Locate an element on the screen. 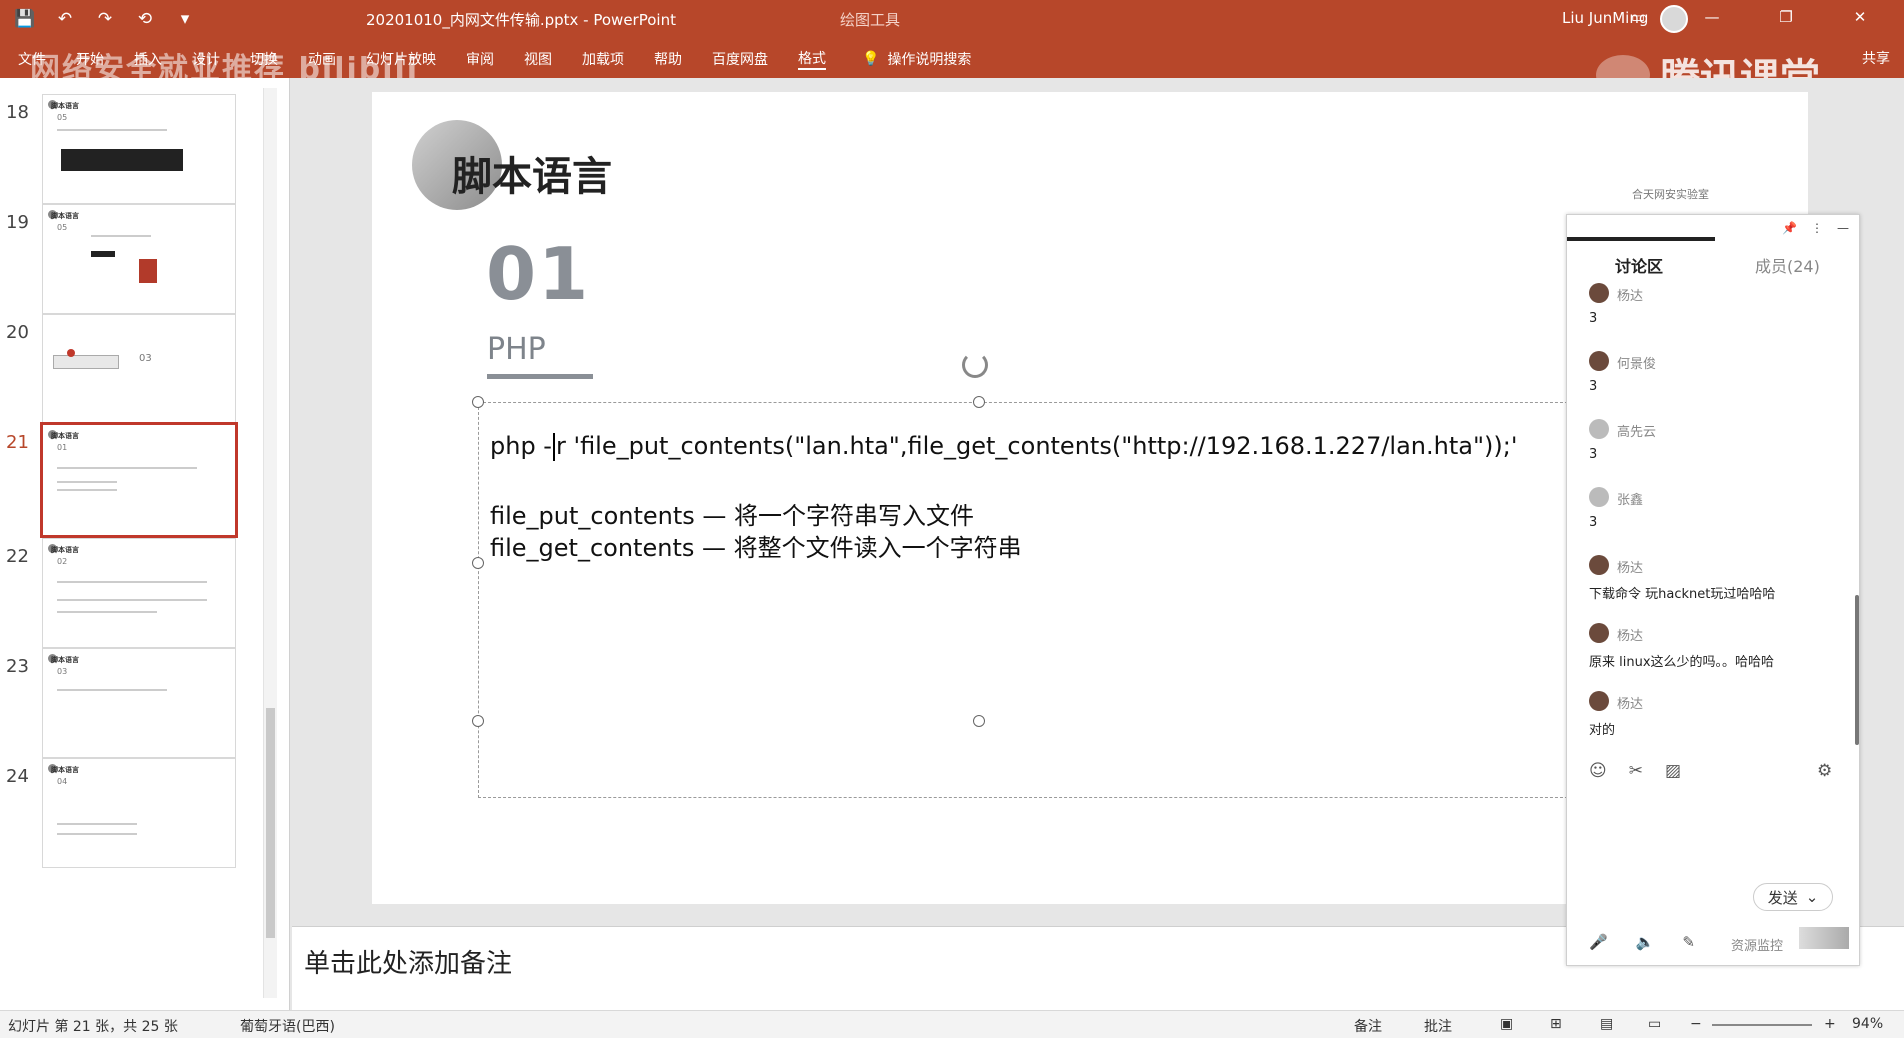  settings-icon: ⚙ is located at coordinates (1824, 771).